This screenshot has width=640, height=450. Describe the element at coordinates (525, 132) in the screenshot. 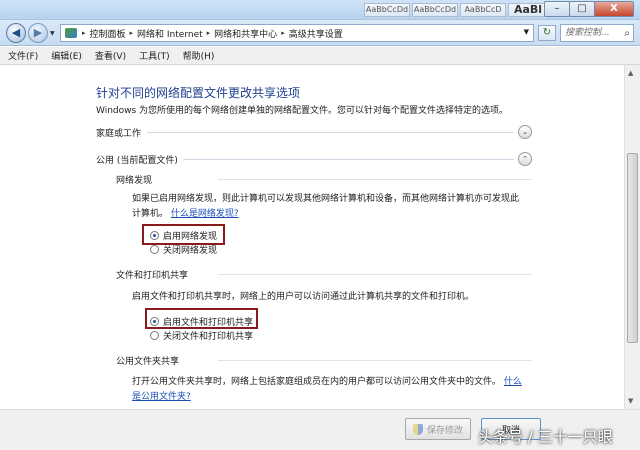

I see `chevron-down-icon: ⌄` at that location.